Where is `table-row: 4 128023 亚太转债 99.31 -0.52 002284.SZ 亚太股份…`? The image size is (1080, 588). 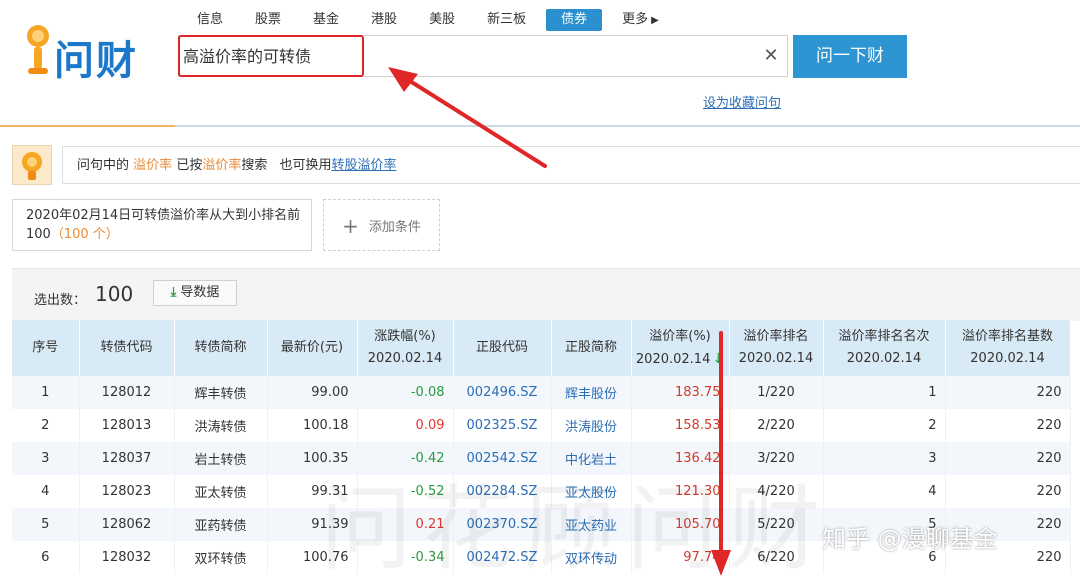 table-row: 4 128023 亚太转债 99.31 -0.52 002284.SZ 亚太股份… is located at coordinates (541, 491).